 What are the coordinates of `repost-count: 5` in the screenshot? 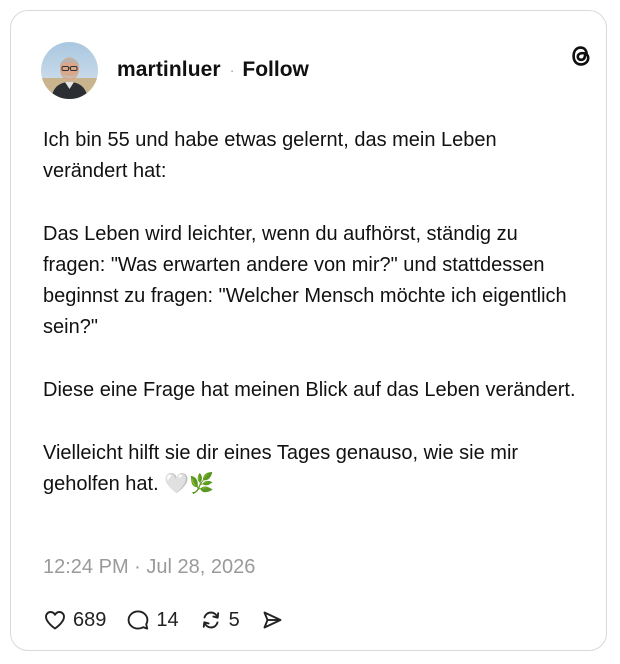 It's located at (234, 619).